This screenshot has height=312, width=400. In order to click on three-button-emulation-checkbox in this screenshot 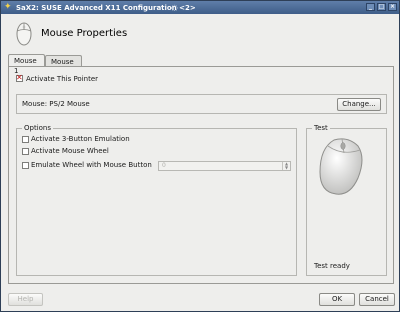, I will do `click(25, 139)`.